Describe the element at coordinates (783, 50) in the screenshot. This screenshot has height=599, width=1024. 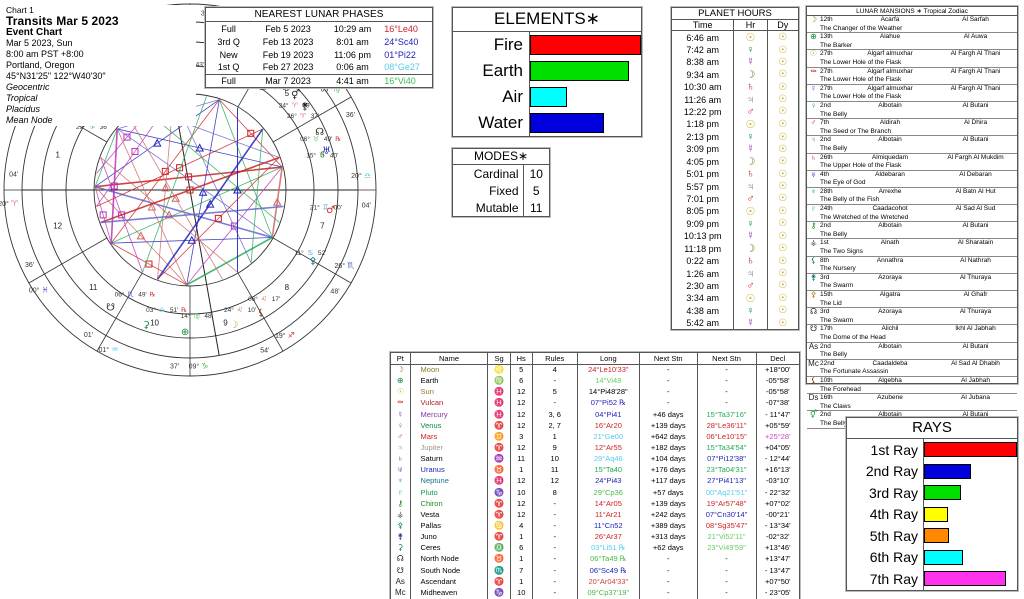
I see `planet-day-ruler-glyph: ☉` at that location.